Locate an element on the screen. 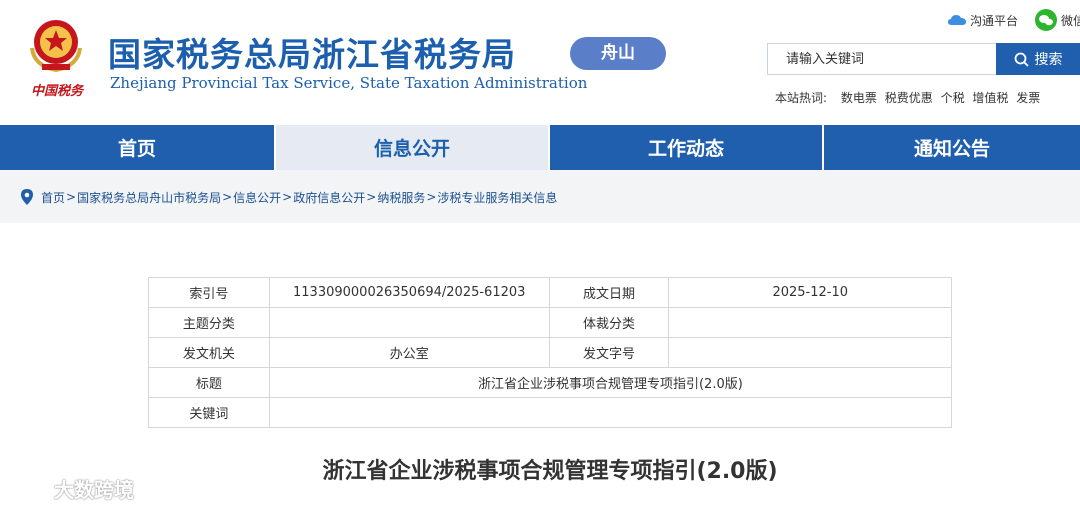  keywords-label: 关键词 is located at coordinates (209, 412).